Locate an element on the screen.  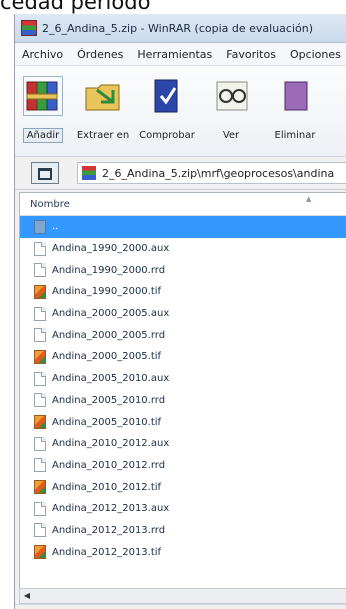
list-item: Andina_1990_2000.aux is located at coordinates (183, 249).